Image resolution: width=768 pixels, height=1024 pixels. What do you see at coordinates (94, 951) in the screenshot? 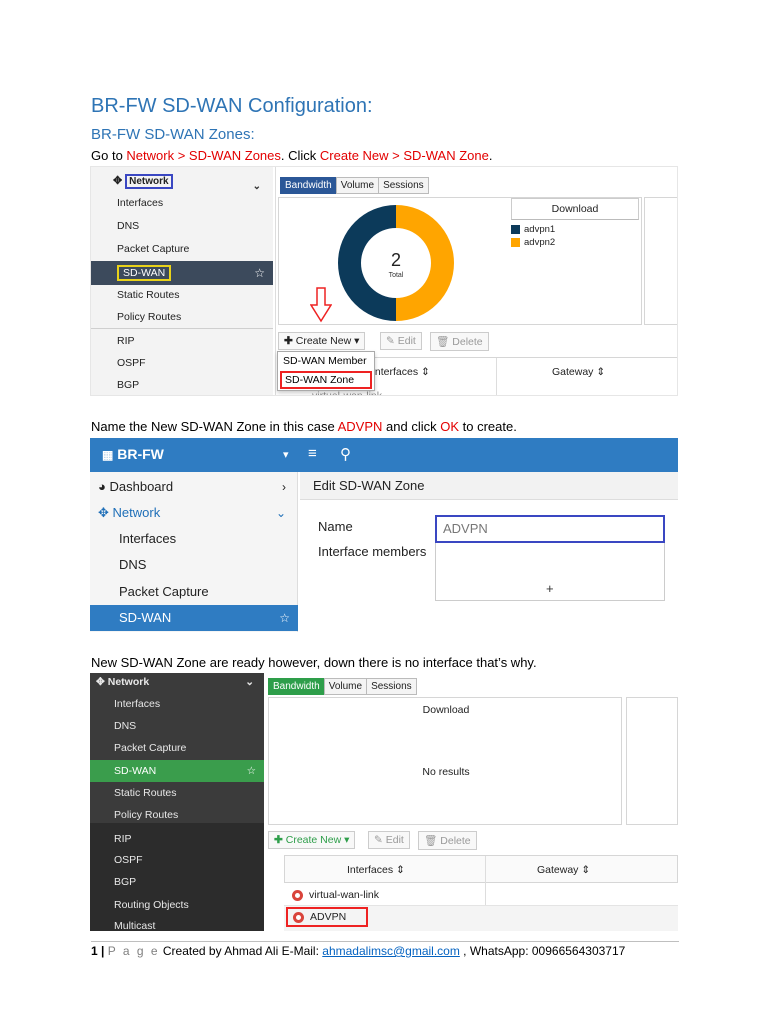
I see `page-number: 1` at bounding box center [94, 951].